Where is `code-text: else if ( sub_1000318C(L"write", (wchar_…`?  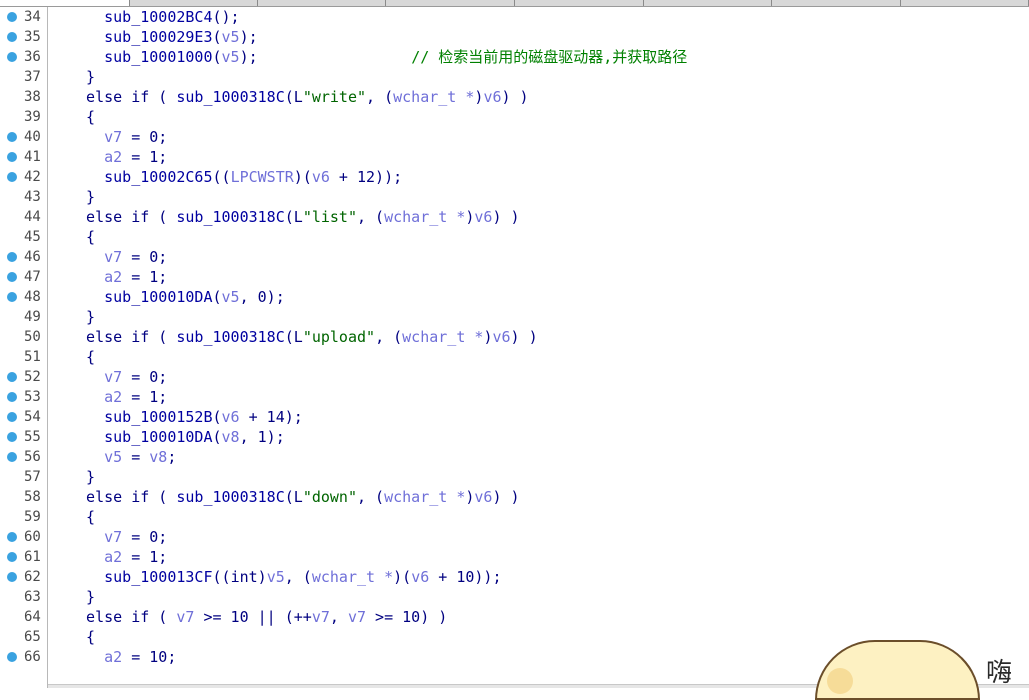 code-text: else if ( sub_1000318C(L"write", (wchar_… is located at coordinates (298, 97).